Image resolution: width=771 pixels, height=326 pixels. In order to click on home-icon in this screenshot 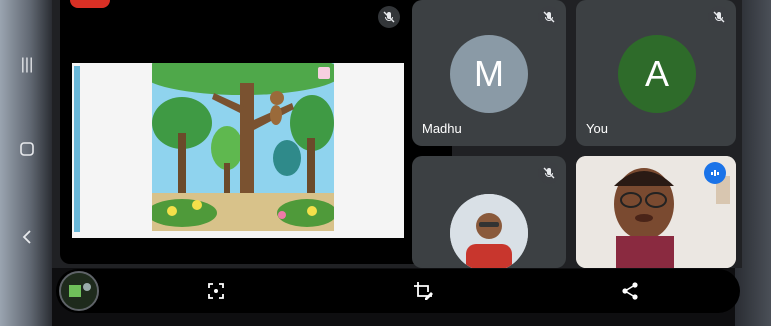, I will do `click(27, 151)`.